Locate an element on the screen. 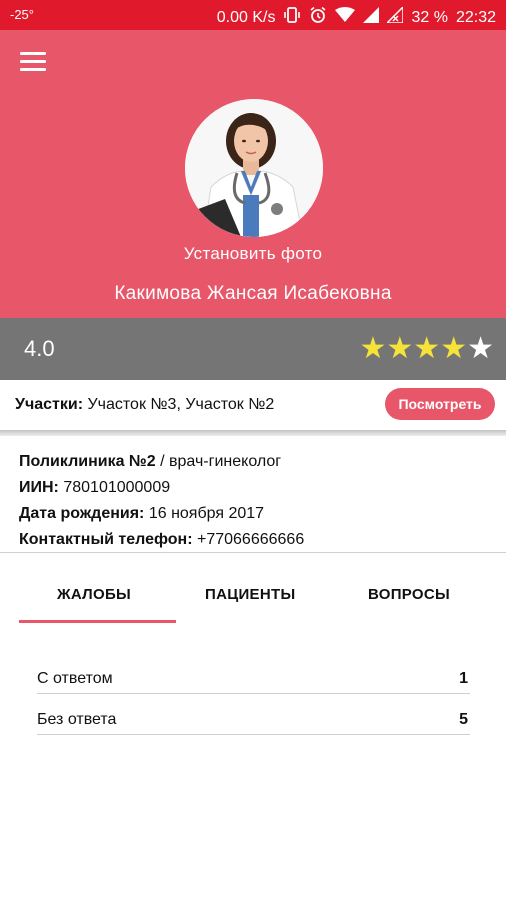 This screenshot has width=506, height=900. view-areas-button: Посмотреть is located at coordinates (440, 404).